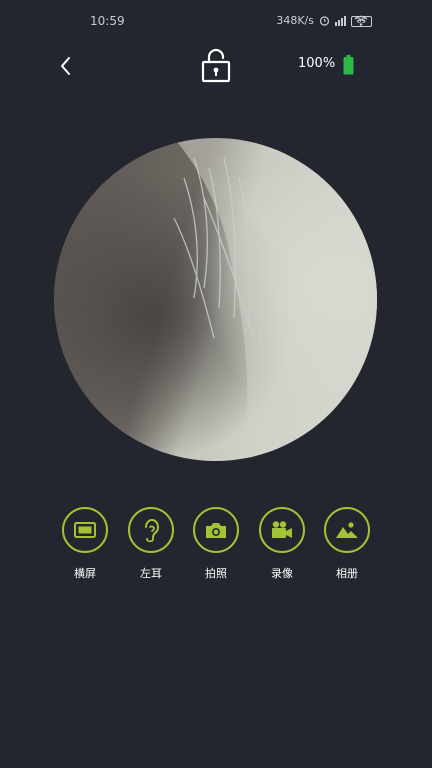 This screenshot has height=768, width=432. What do you see at coordinates (340, 21) in the screenshot?
I see `signal-icon` at bounding box center [340, 21].